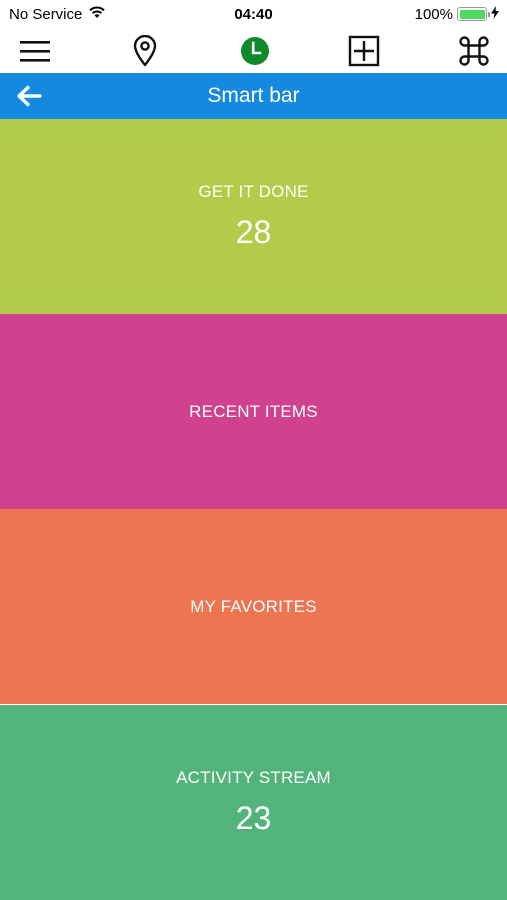  I want to click on top-toolbar, so click(253, 50).